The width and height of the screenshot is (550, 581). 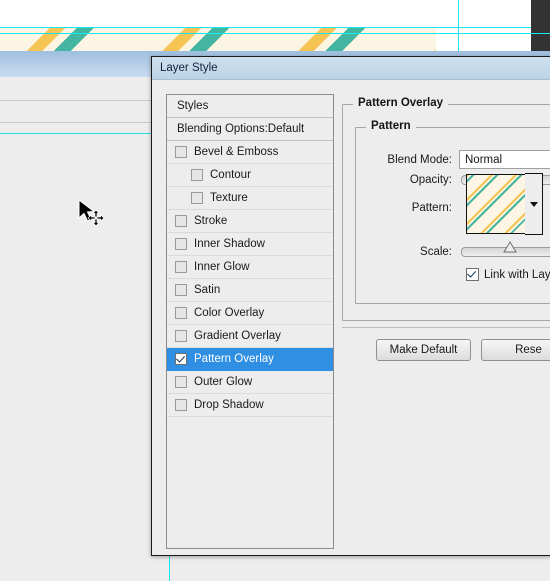 I want to click on style-row-label: Pattern Overlay, so click(x=234, y=359).